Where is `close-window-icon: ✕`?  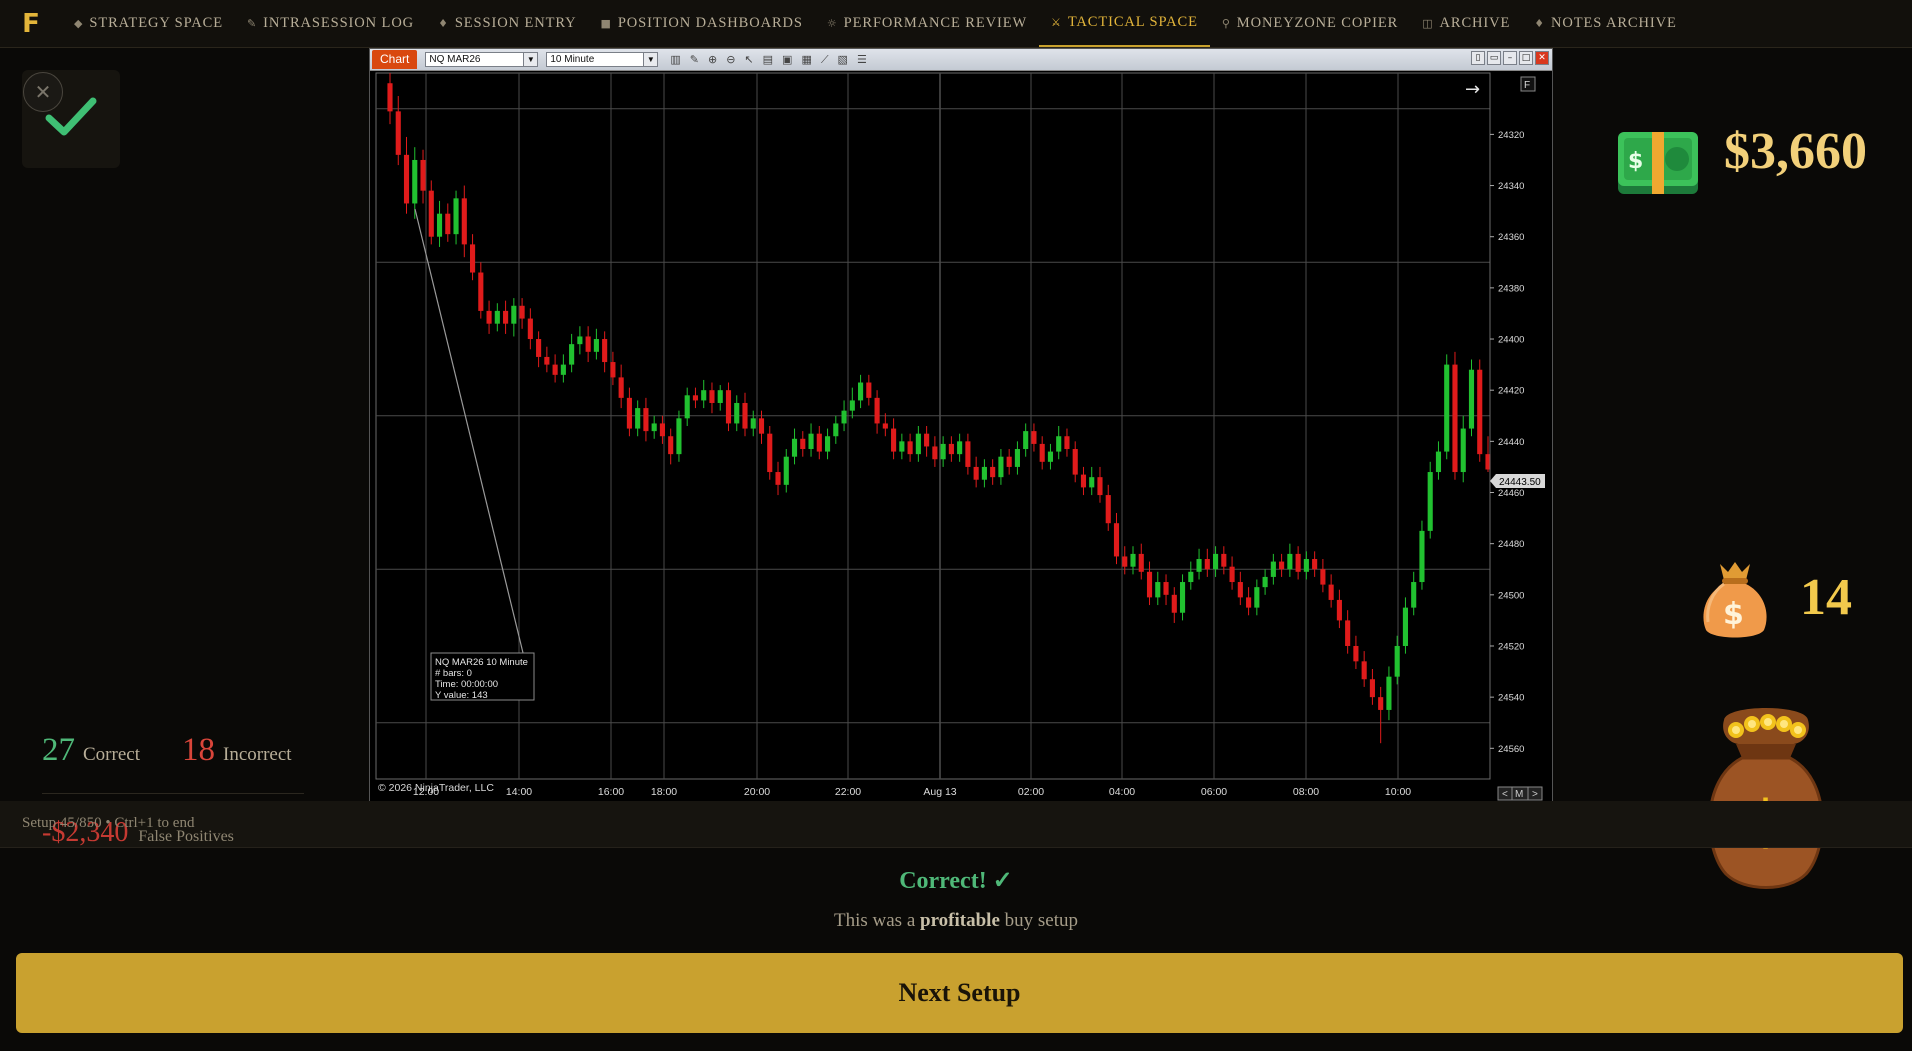
close-window-icon: ✕ is located at coordinates (1542, 58).